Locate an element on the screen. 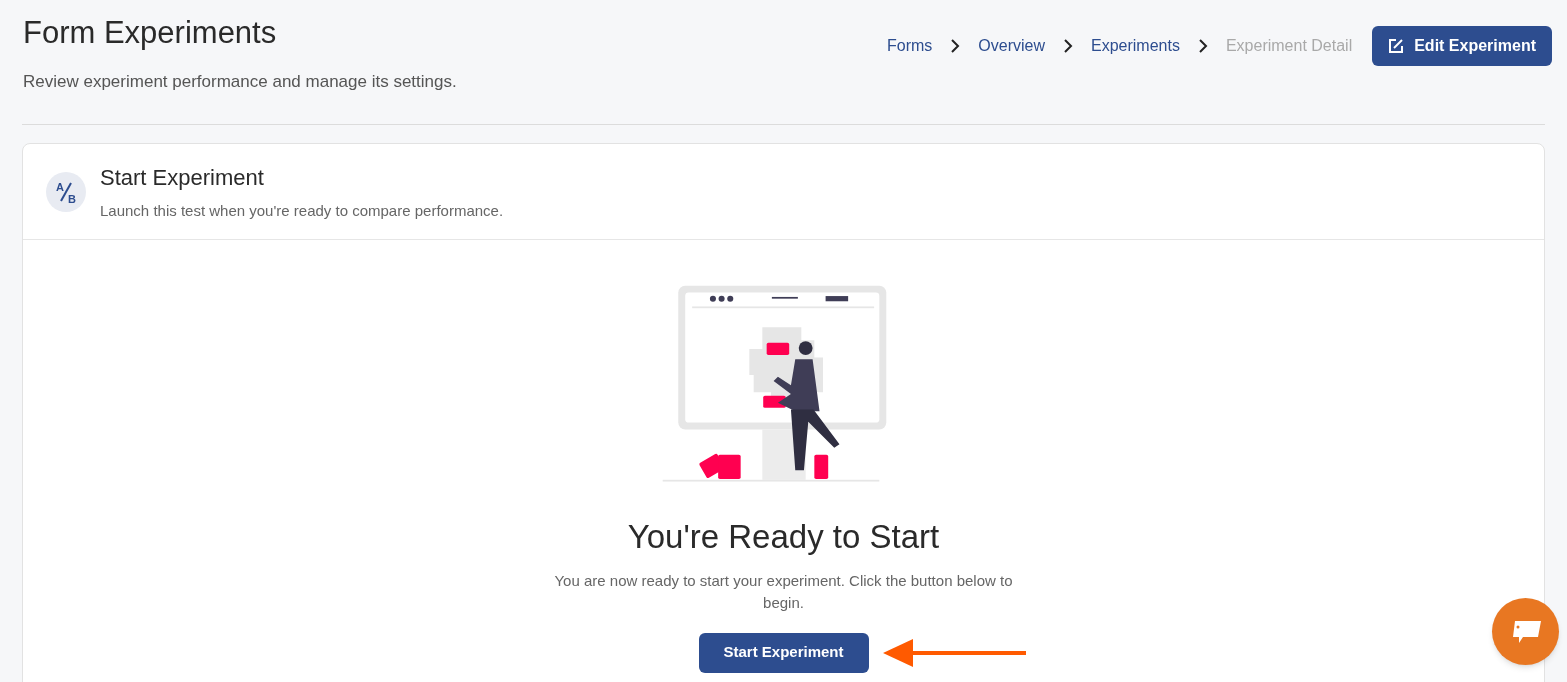  page-title: Form Experiments is located at coordinates (150, 33).